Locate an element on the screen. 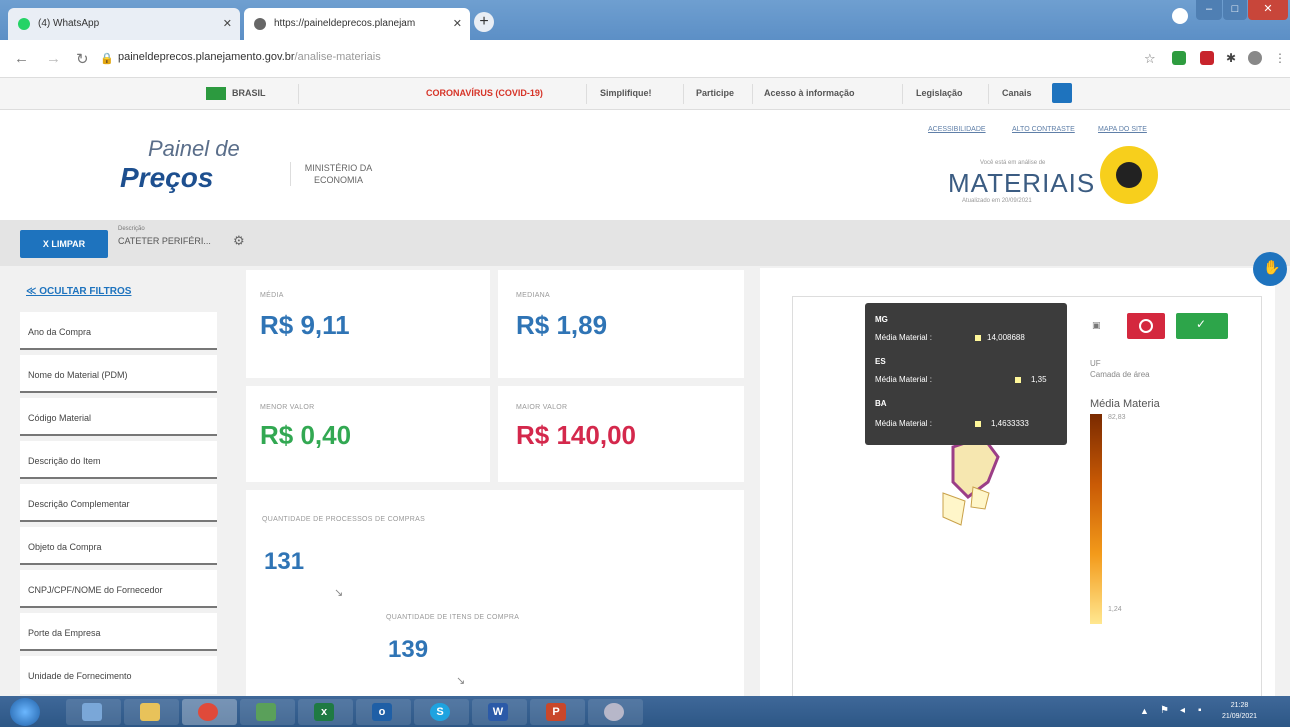 This screenshot has width=1290, height=727. tray-arrow-icon: ▲ is located at coordinates (1144, 711).